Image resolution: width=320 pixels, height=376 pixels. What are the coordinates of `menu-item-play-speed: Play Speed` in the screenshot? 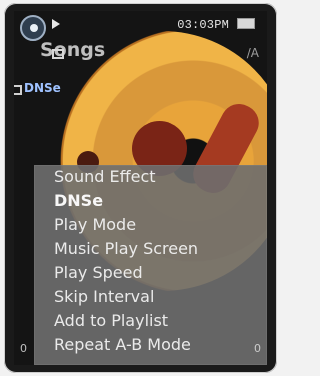 It's located at (150, 273).